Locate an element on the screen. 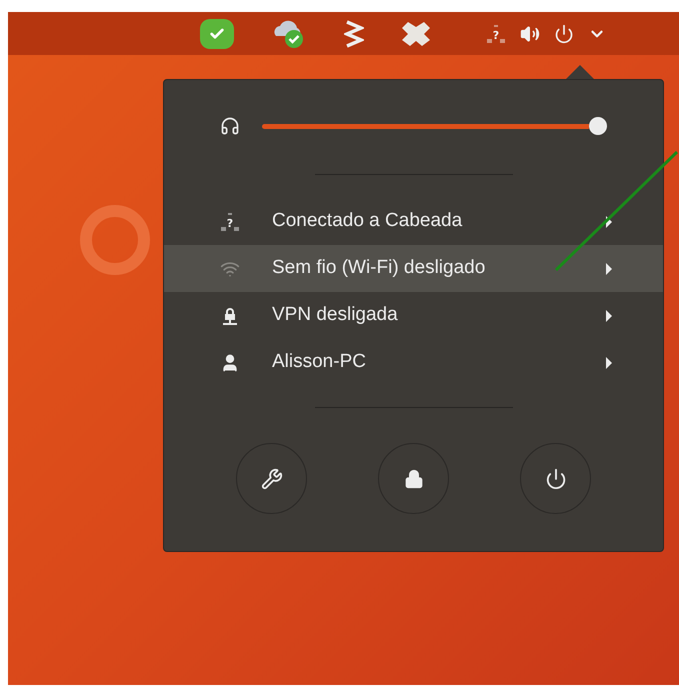 The width and height of the screenshot is (679, 689). vpn-lock-icon is located at coordinates (230, 316).